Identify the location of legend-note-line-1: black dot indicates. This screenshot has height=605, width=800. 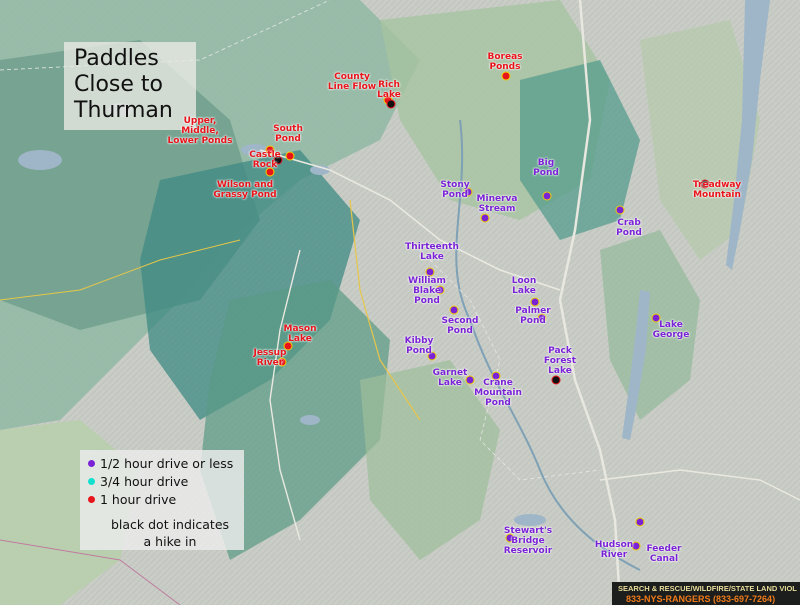
(170, 524).